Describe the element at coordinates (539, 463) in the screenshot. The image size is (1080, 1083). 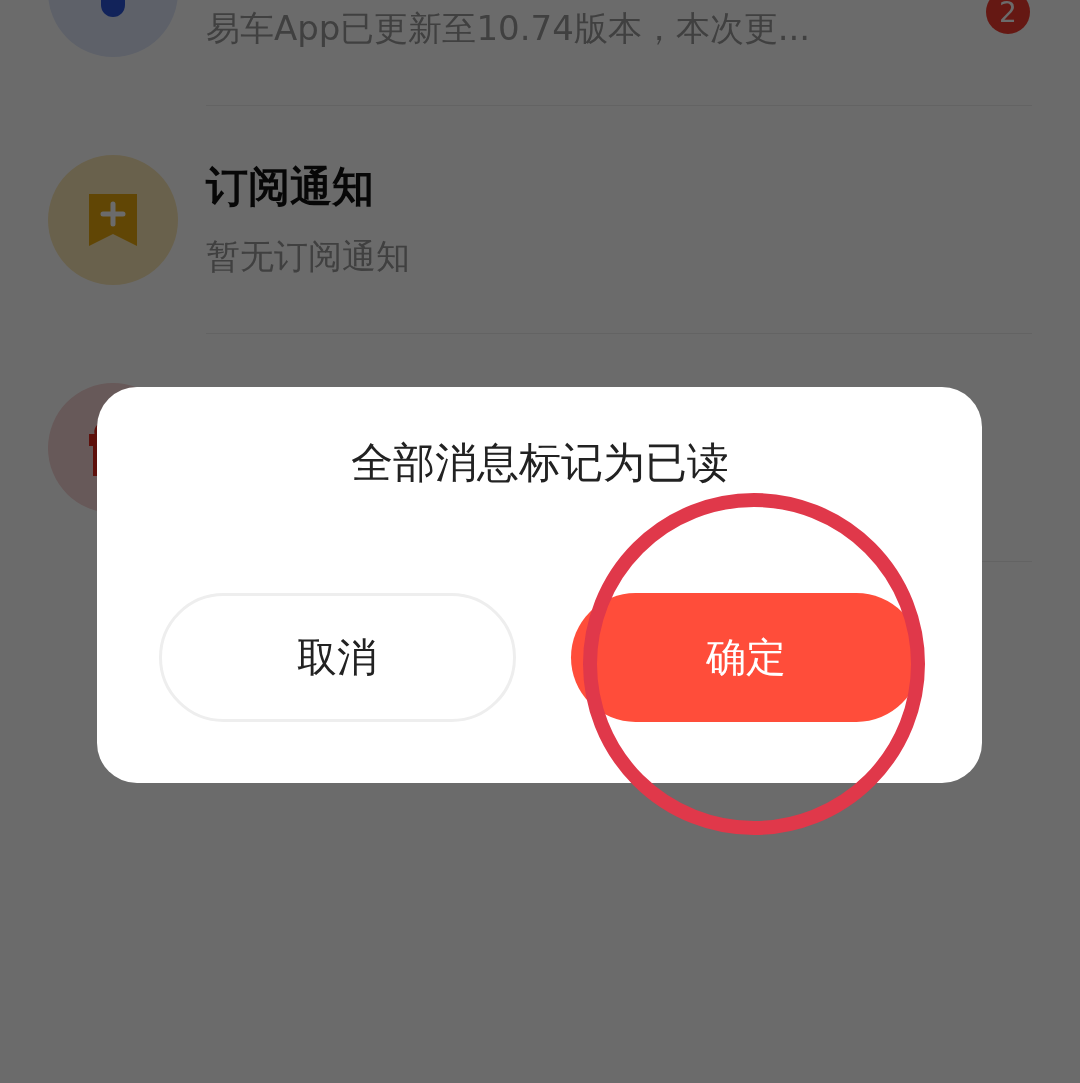
I see `dialog-message: 全部消息标记为已读` at that location.